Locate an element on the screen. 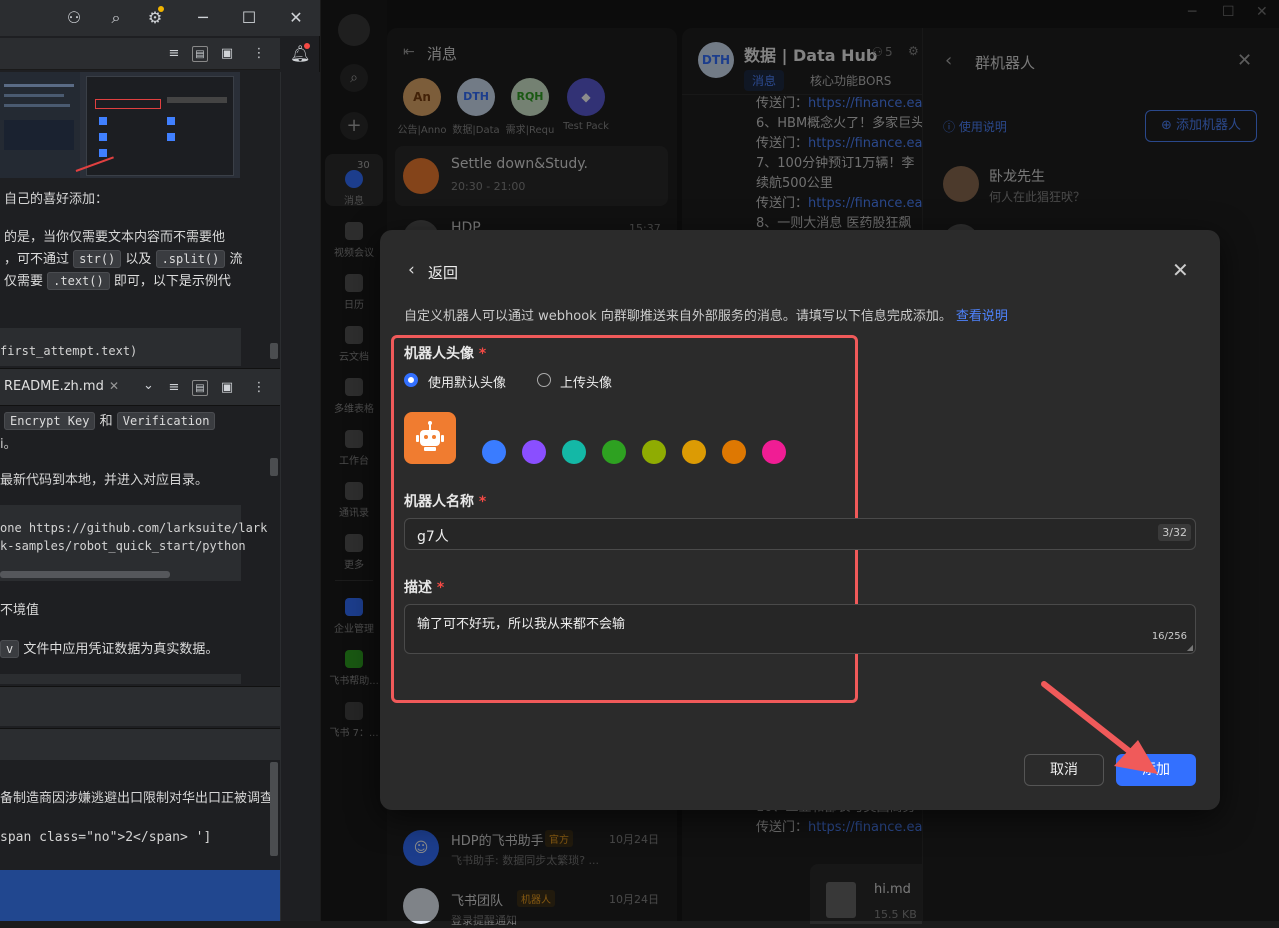  md-text: 以及 is located at coordinates (138, 259).